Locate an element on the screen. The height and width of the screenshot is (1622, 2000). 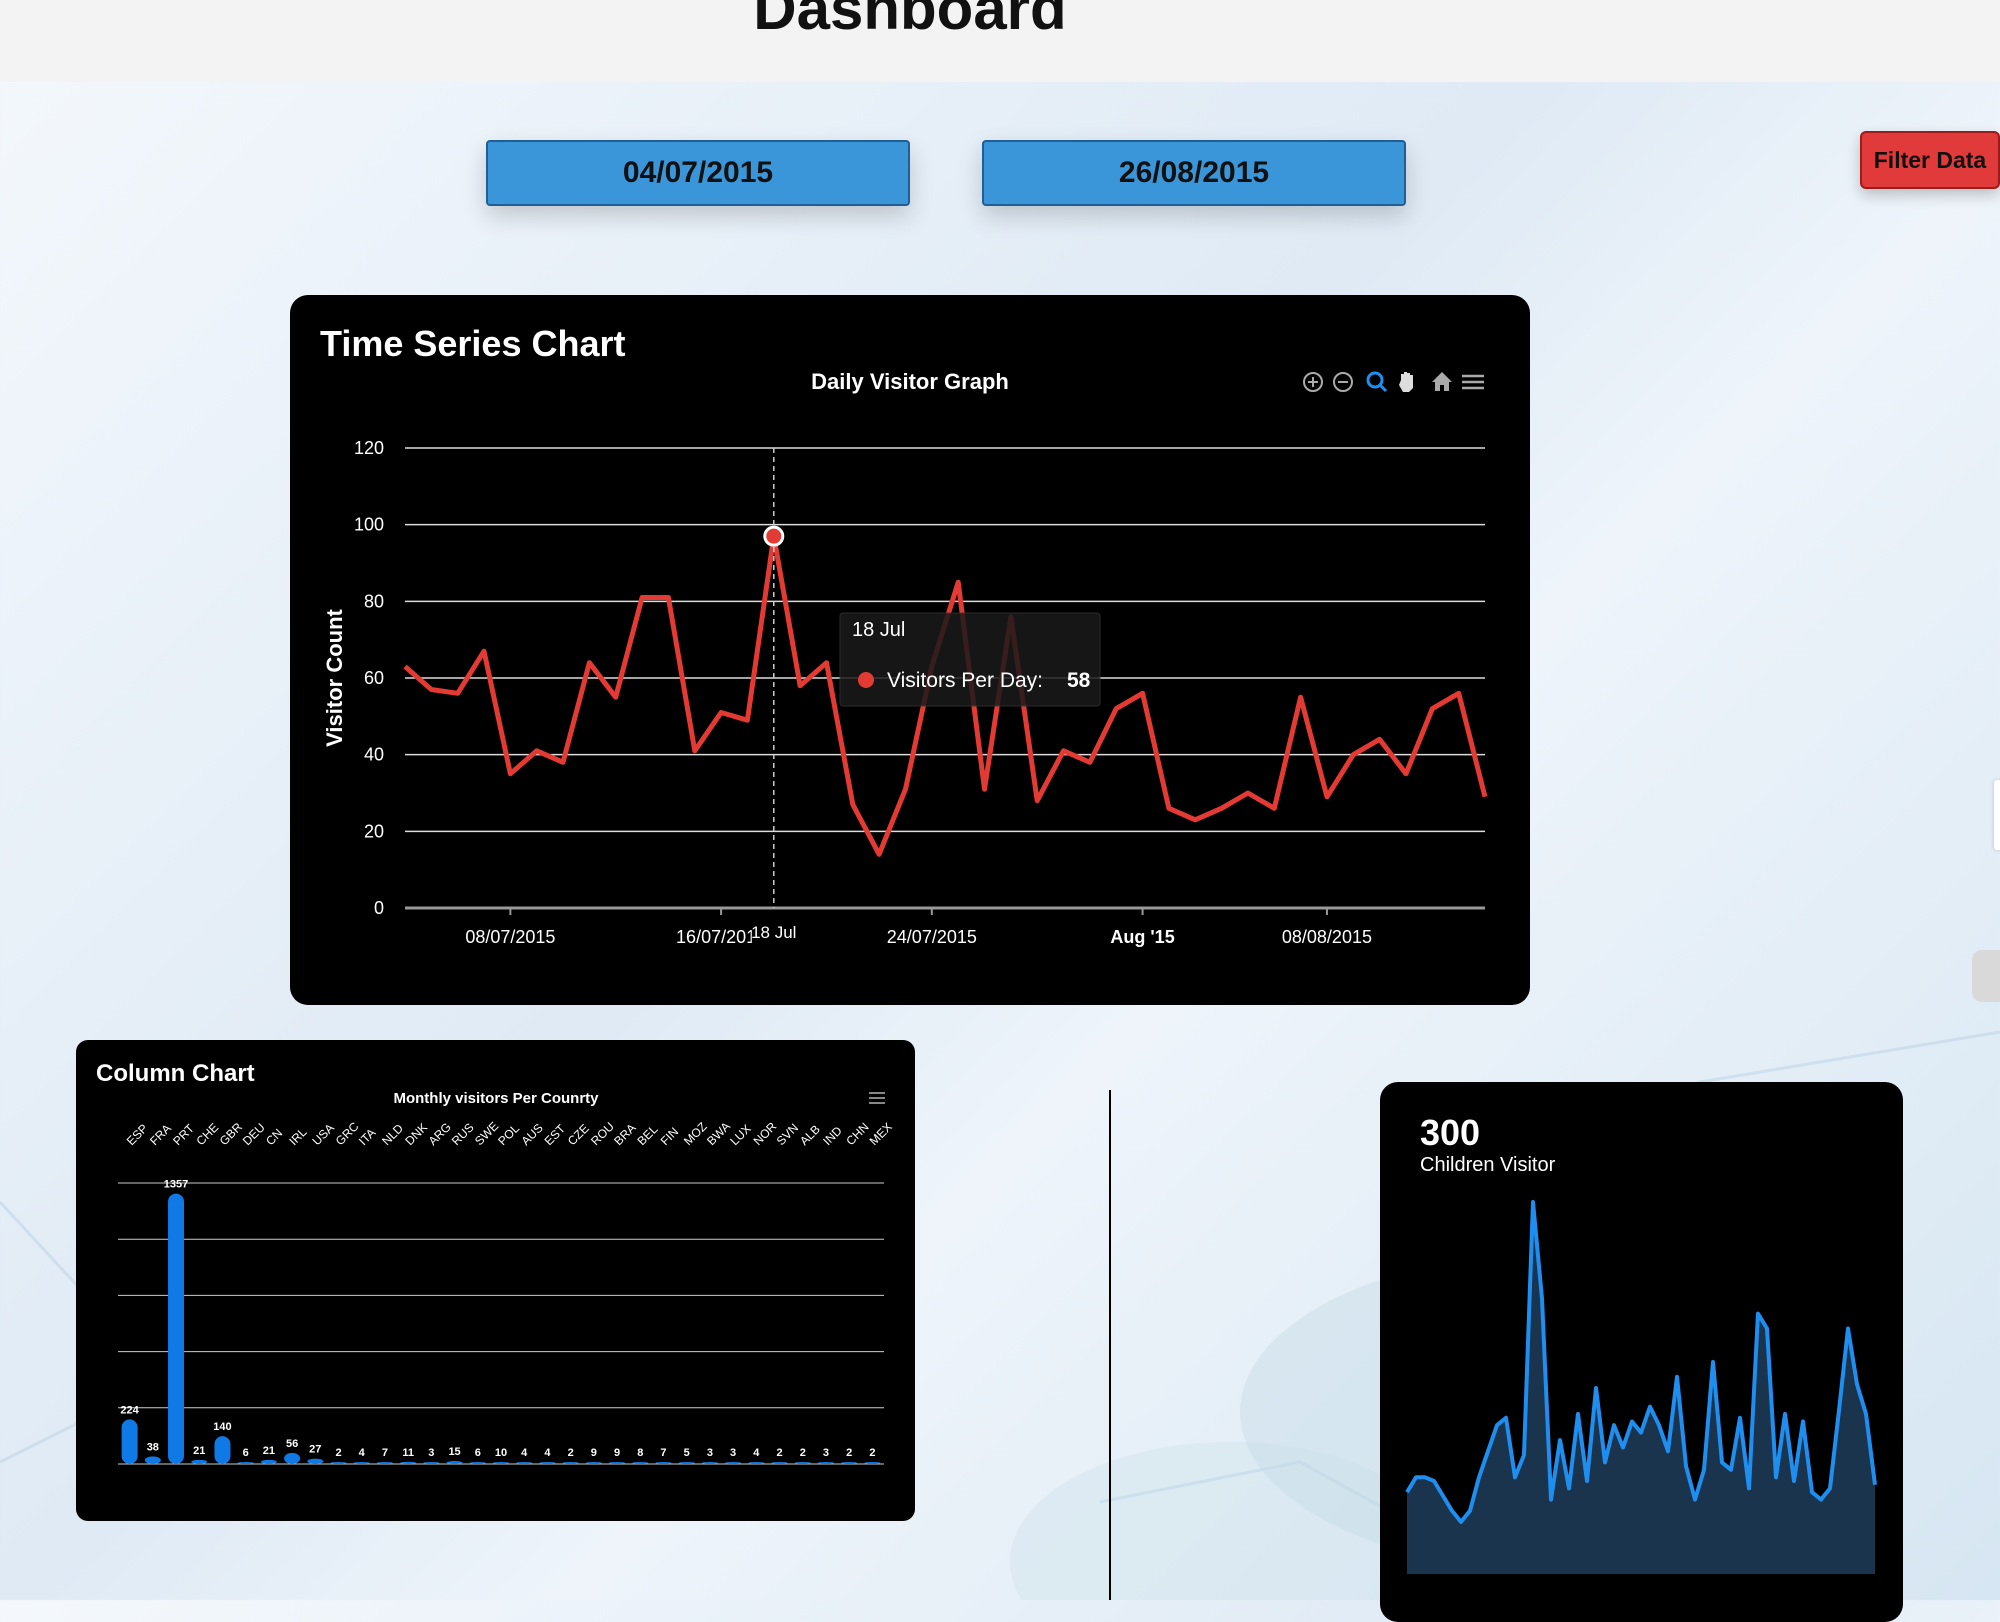
sparkline-area is located at coordinates (1641, 1388).